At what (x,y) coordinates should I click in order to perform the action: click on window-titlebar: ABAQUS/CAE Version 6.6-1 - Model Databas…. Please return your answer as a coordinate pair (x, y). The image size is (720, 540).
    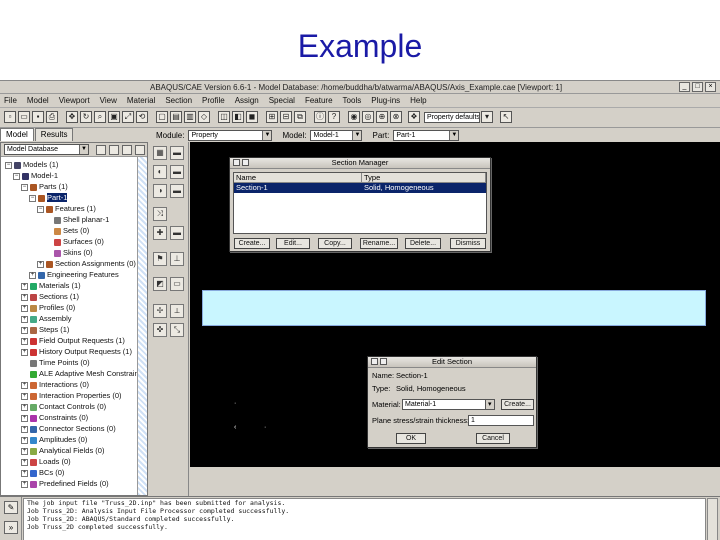
    Looking at the image, I should click on (360, 87).